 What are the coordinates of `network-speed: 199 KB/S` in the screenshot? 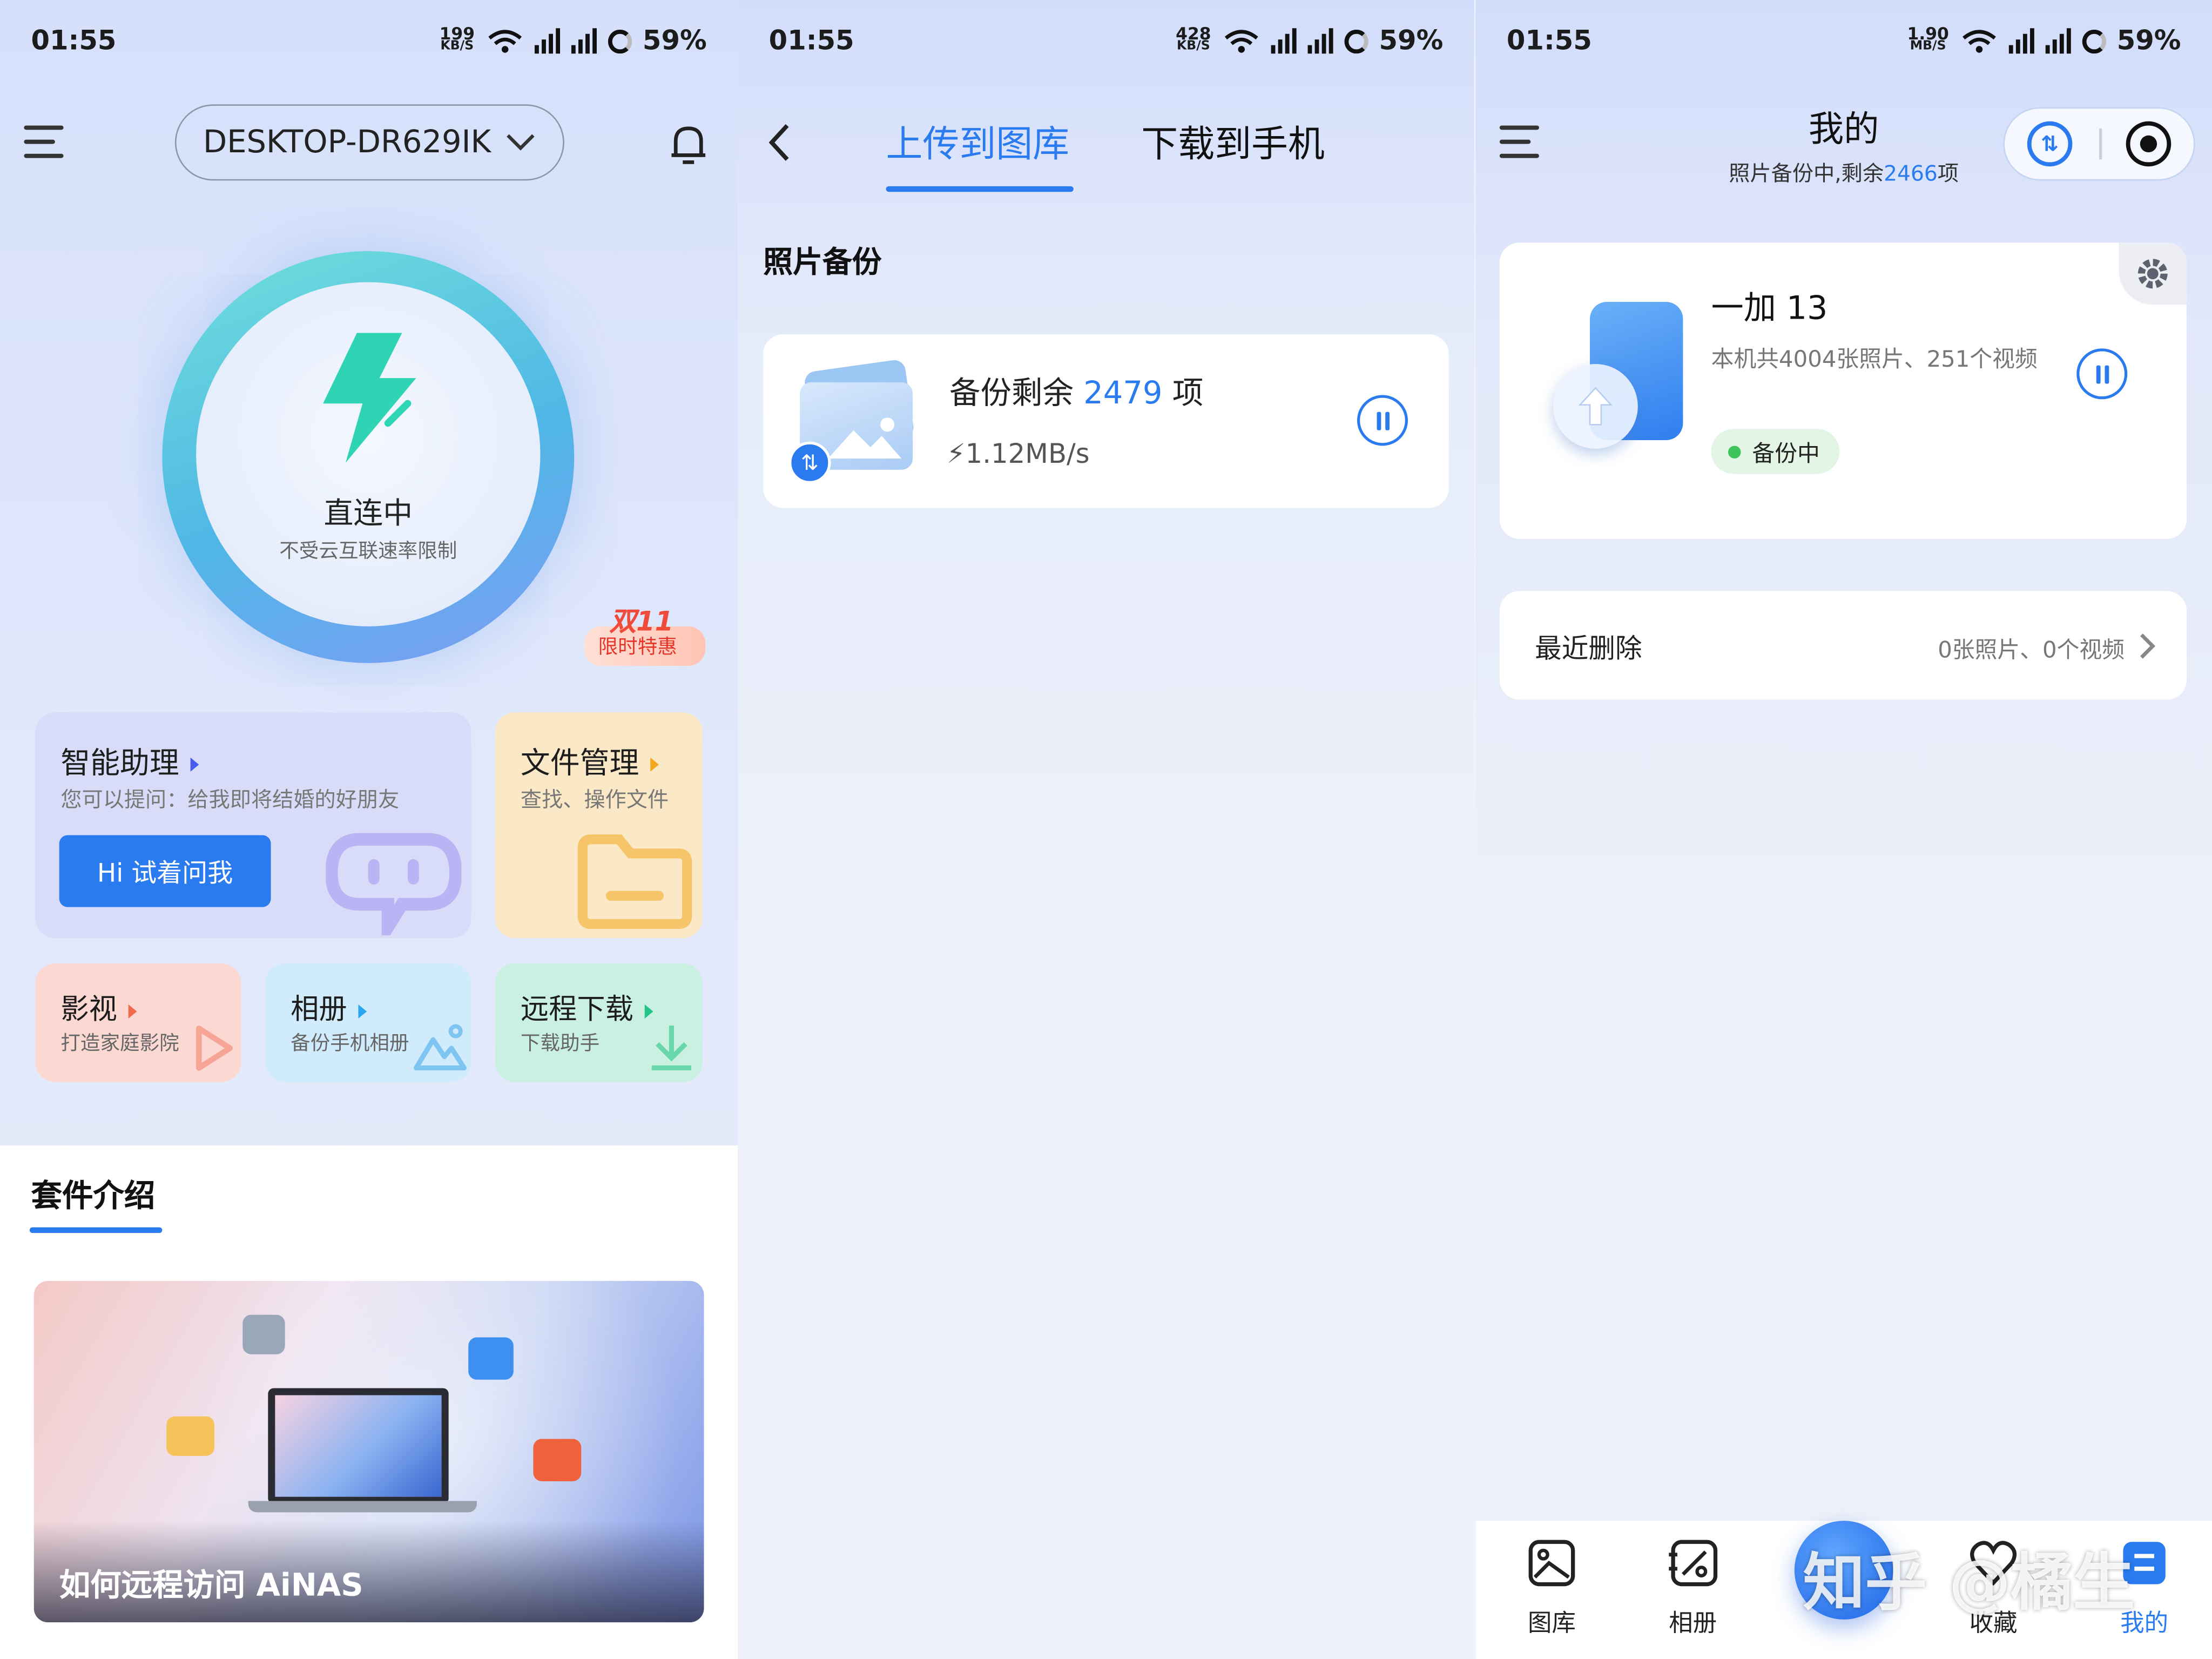 It's located at (457, 39).